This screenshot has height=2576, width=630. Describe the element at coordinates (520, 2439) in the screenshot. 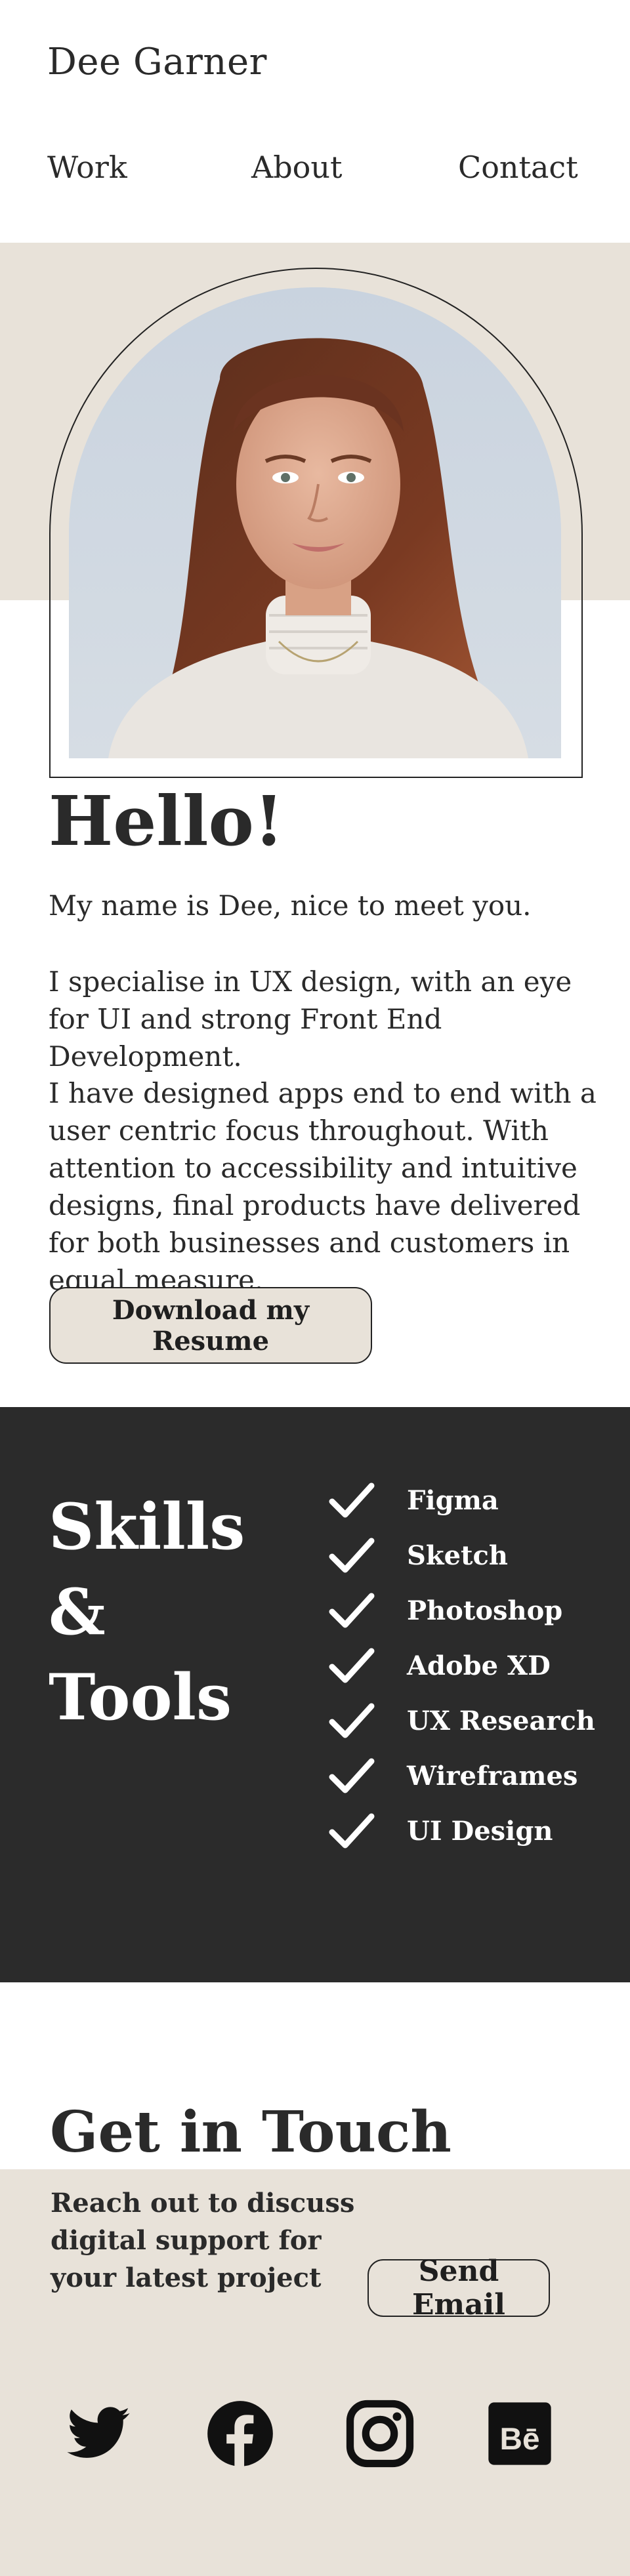

I see `svg-text: Bē` at that location.